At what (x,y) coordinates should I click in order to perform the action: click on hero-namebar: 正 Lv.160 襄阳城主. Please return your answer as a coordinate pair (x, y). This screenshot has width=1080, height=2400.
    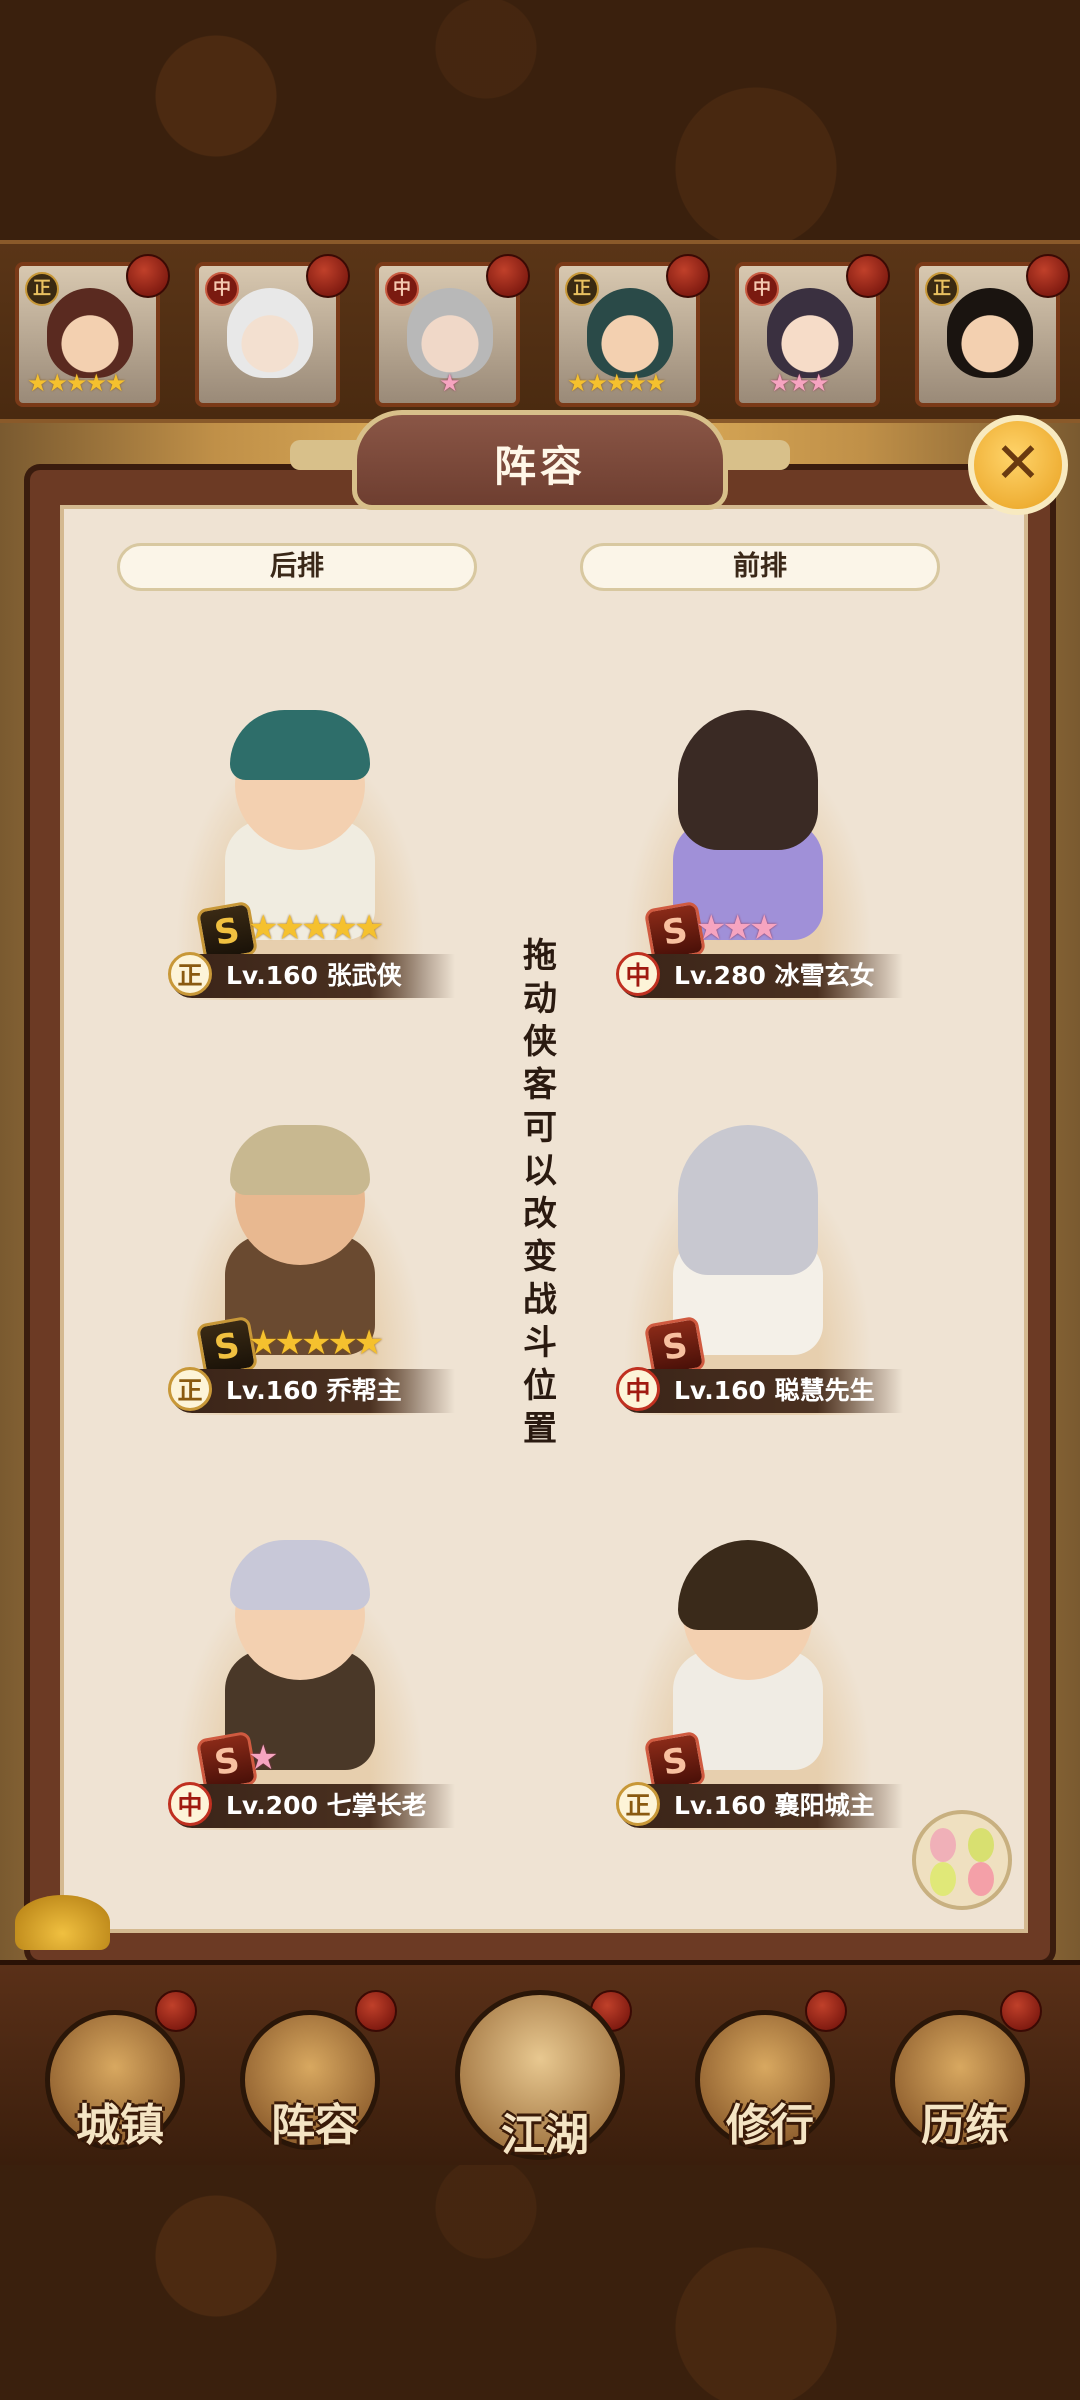
    Looking at the image, I should click on (759, 1805).